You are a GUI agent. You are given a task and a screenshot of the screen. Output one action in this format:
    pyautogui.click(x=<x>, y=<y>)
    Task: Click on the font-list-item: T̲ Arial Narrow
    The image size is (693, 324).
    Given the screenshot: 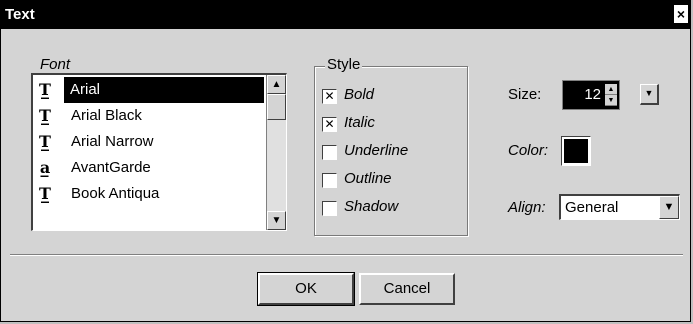 What is the action you would take?
    pyautogui.click(x=149, y=142)
    